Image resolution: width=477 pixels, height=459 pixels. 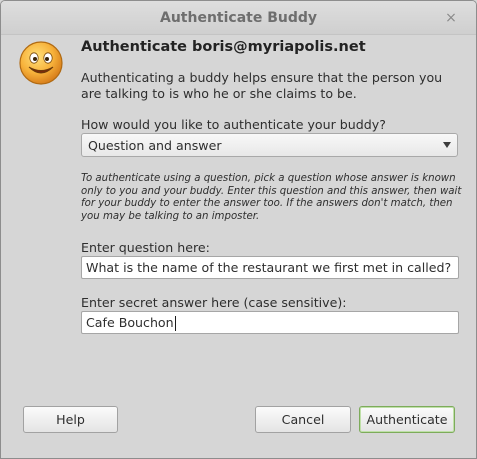 I want to click on answer-input-value: Cafe Bouchon, so click(x=130, y=322).